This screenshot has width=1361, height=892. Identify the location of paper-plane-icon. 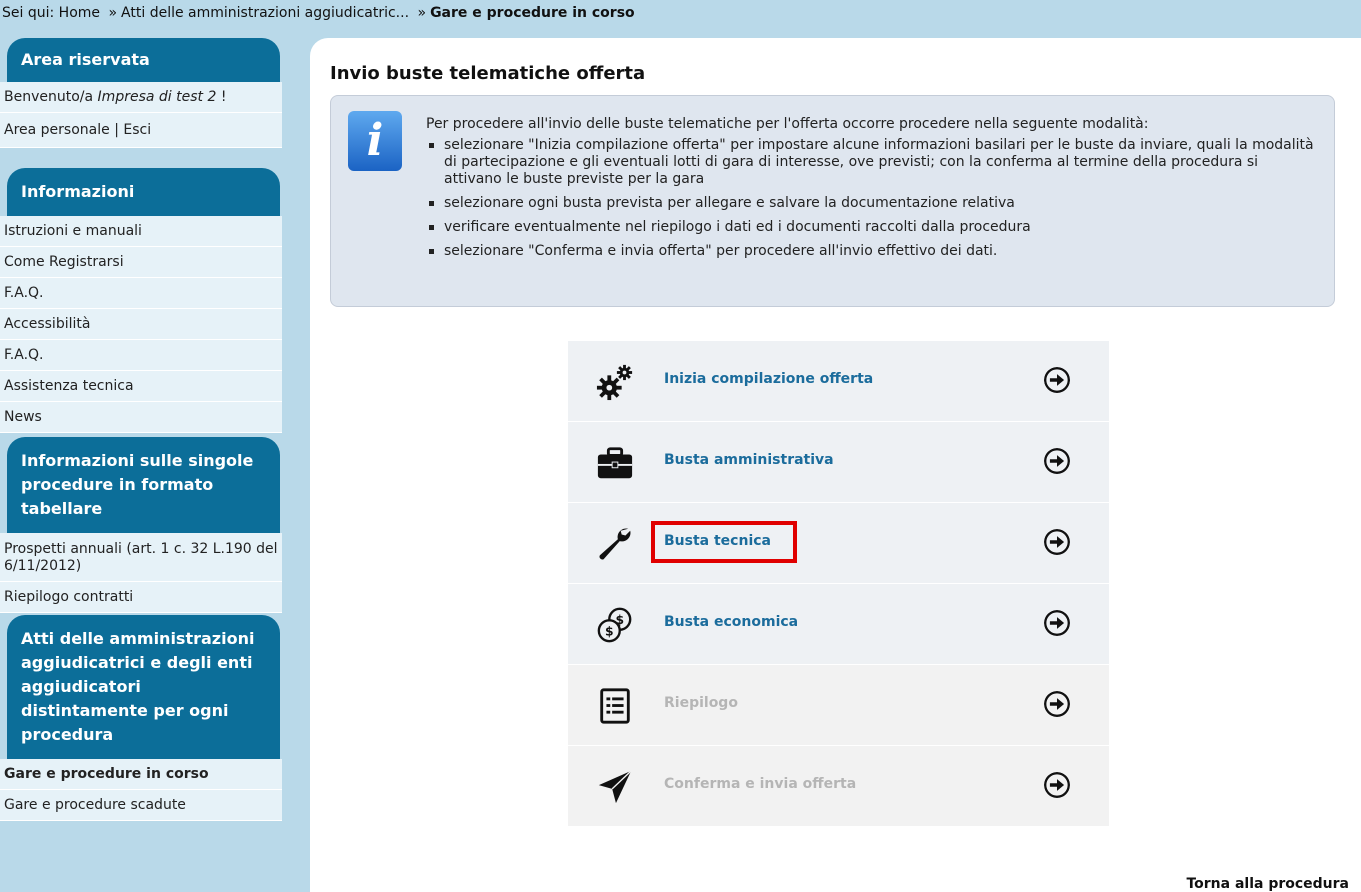
(615, 787).